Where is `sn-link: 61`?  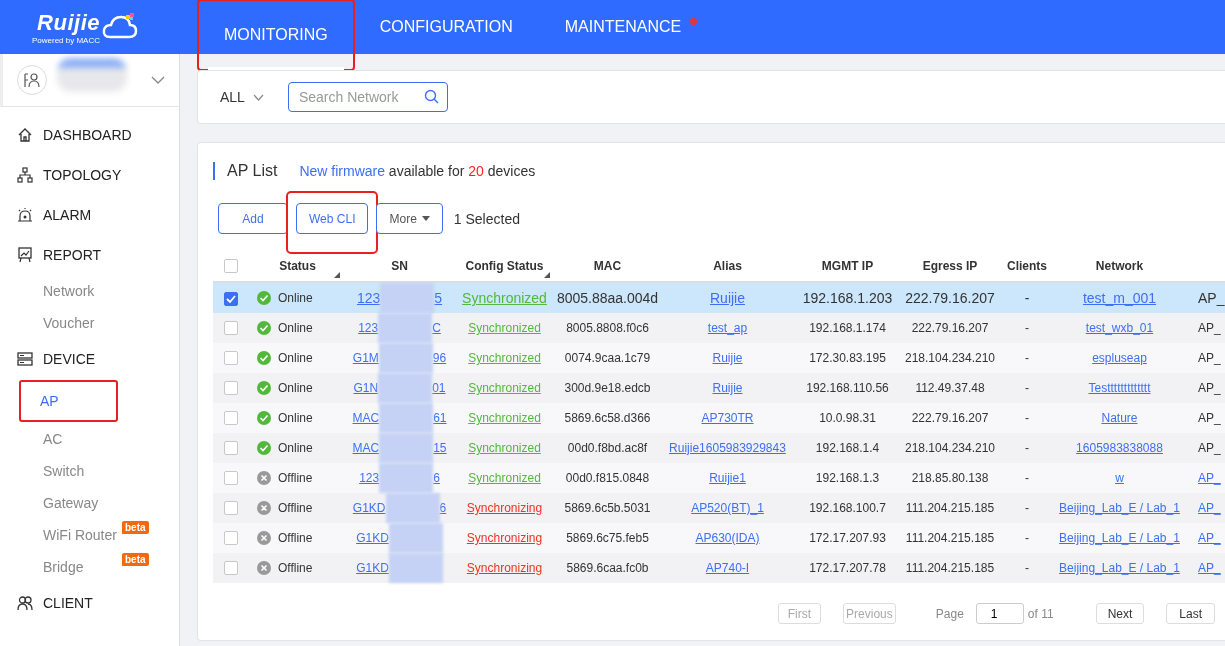 sn-link: 61 is located at coordinates (440, 418).